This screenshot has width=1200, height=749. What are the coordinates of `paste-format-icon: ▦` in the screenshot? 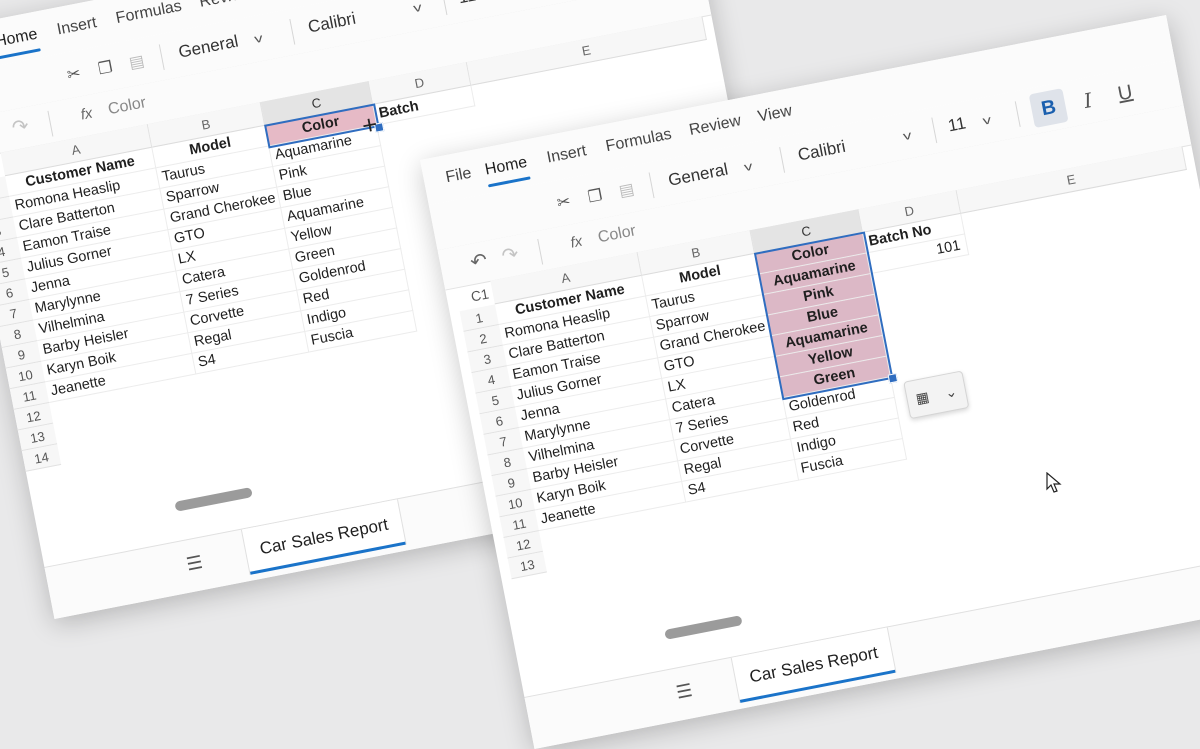 It's located at (922, 397).